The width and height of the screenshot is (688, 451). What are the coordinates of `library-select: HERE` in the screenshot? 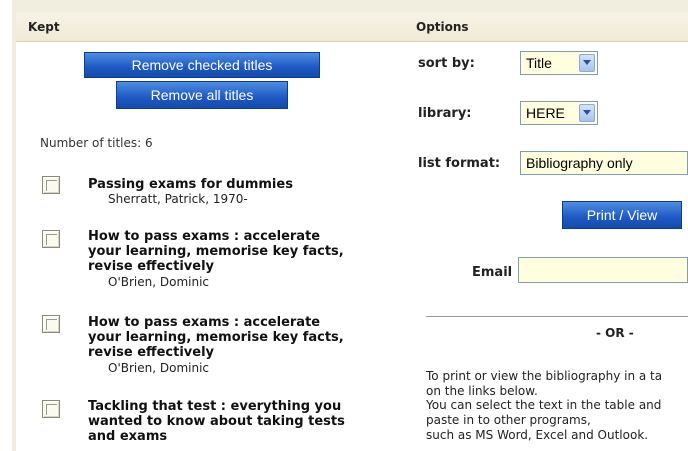 It's located at (559, 113).